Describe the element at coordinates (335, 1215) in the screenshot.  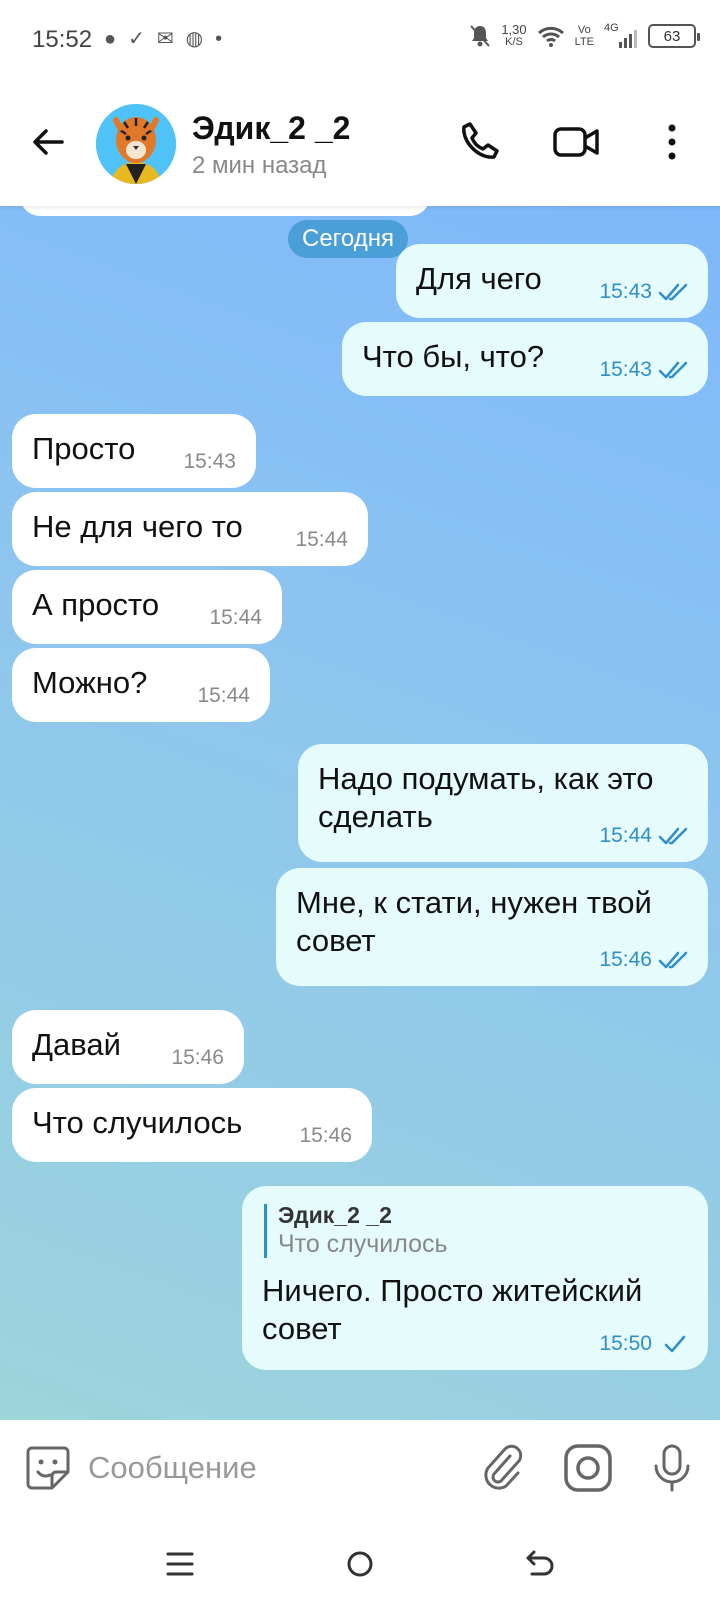
I see `reply-author: Эдик_2 _2` at that location.